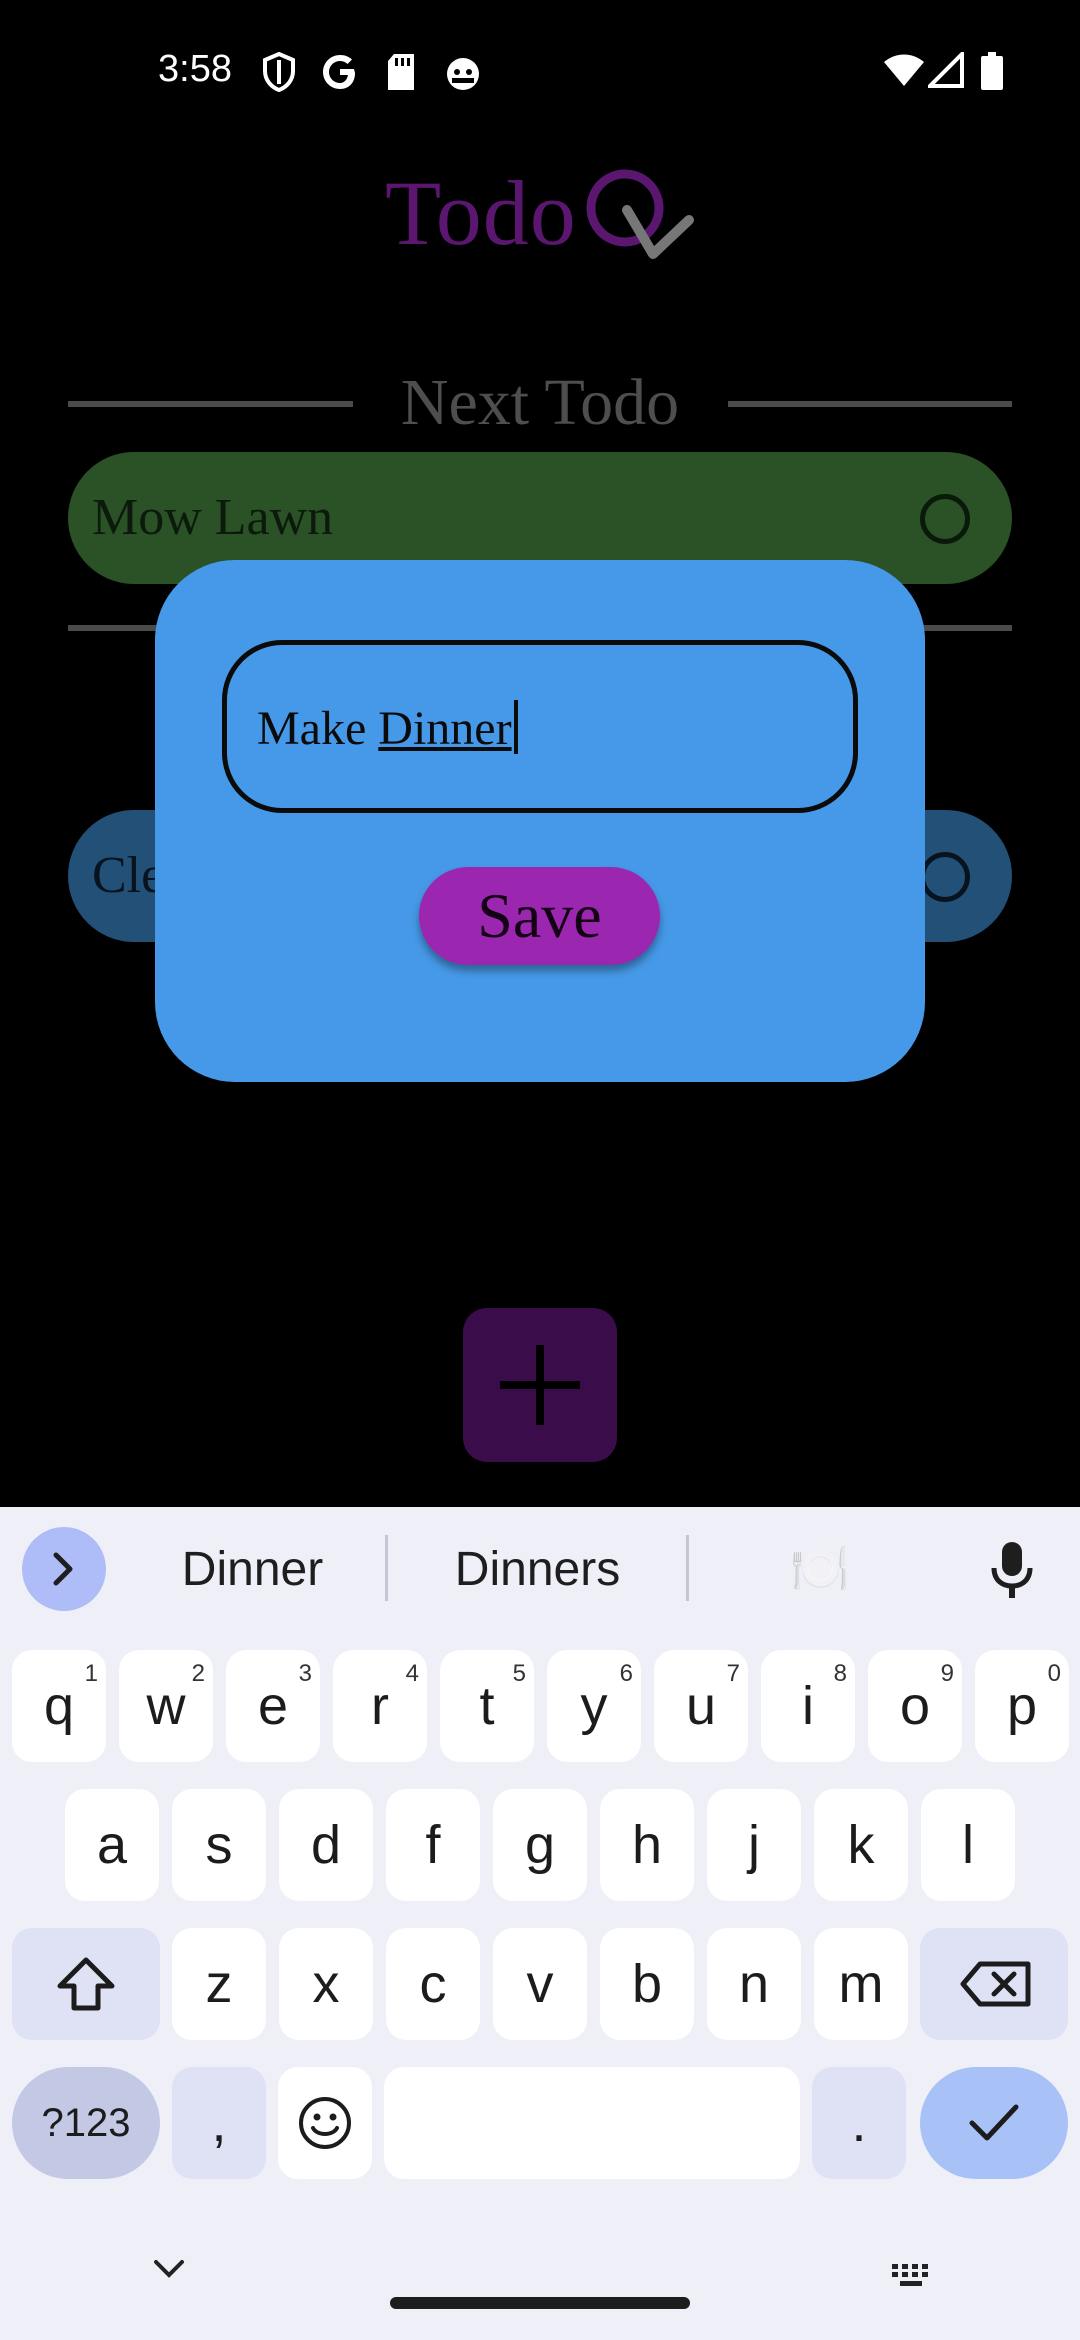 This screenshot has height=2340, width=1080. I want to click on key-o: o9, so click(915, 1706).